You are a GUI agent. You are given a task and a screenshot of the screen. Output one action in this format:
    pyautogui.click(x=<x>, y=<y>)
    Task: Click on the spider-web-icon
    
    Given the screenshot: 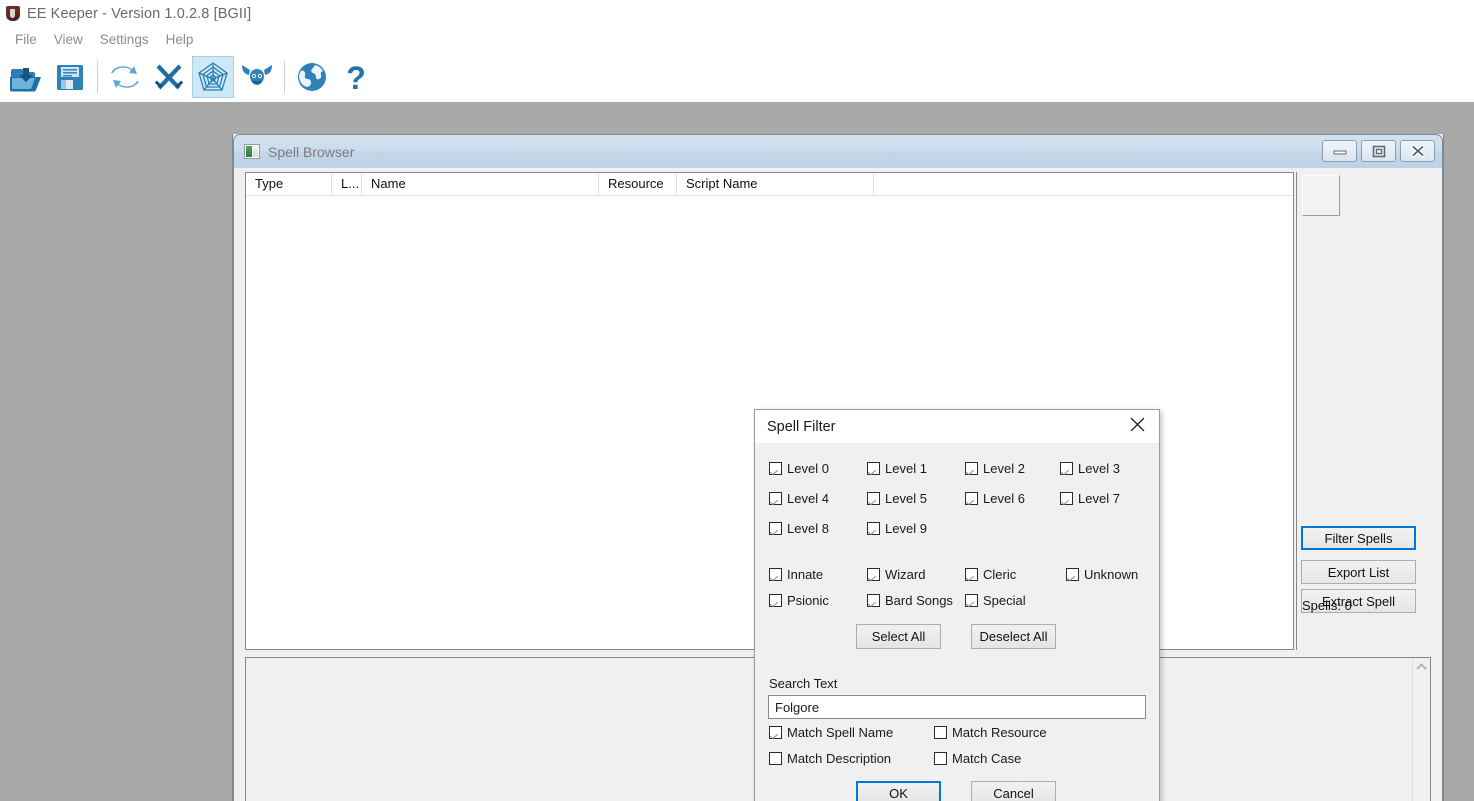 What is the action you would take?
    pyautogui.click(x=213, y=77)
    